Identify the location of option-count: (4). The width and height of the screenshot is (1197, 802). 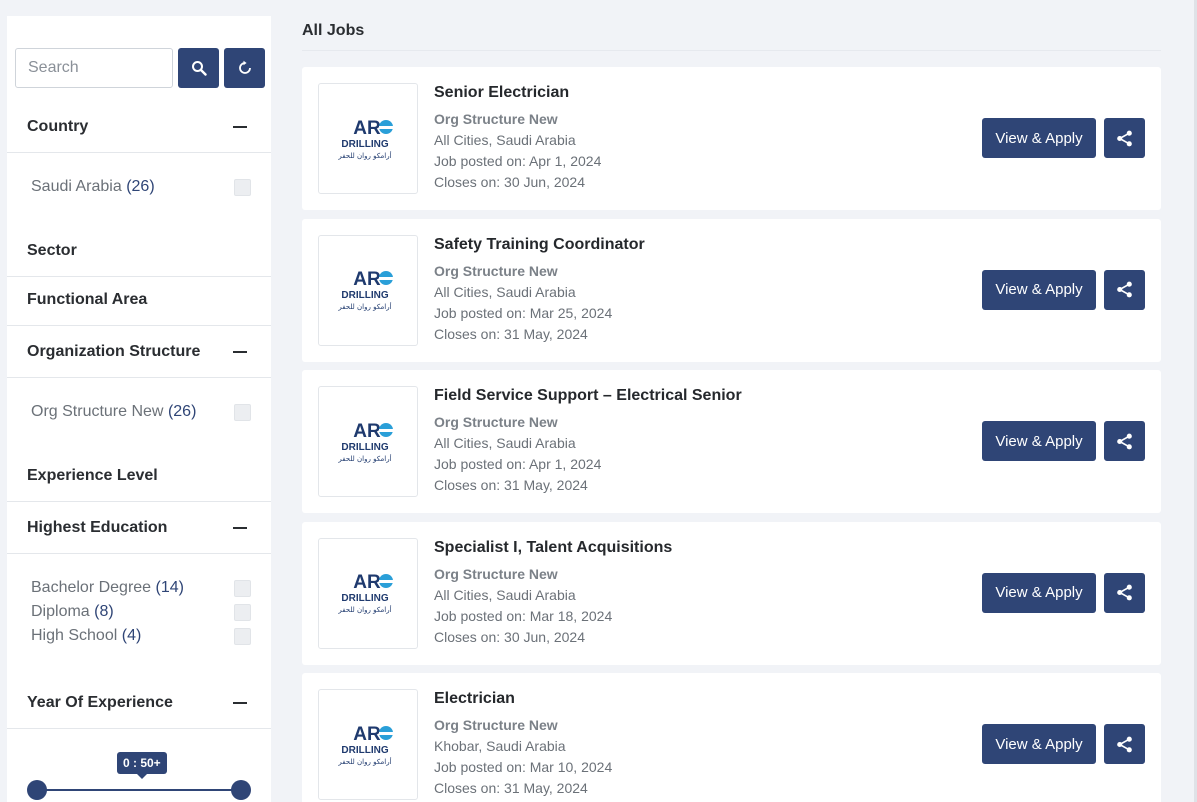
(131, 635).